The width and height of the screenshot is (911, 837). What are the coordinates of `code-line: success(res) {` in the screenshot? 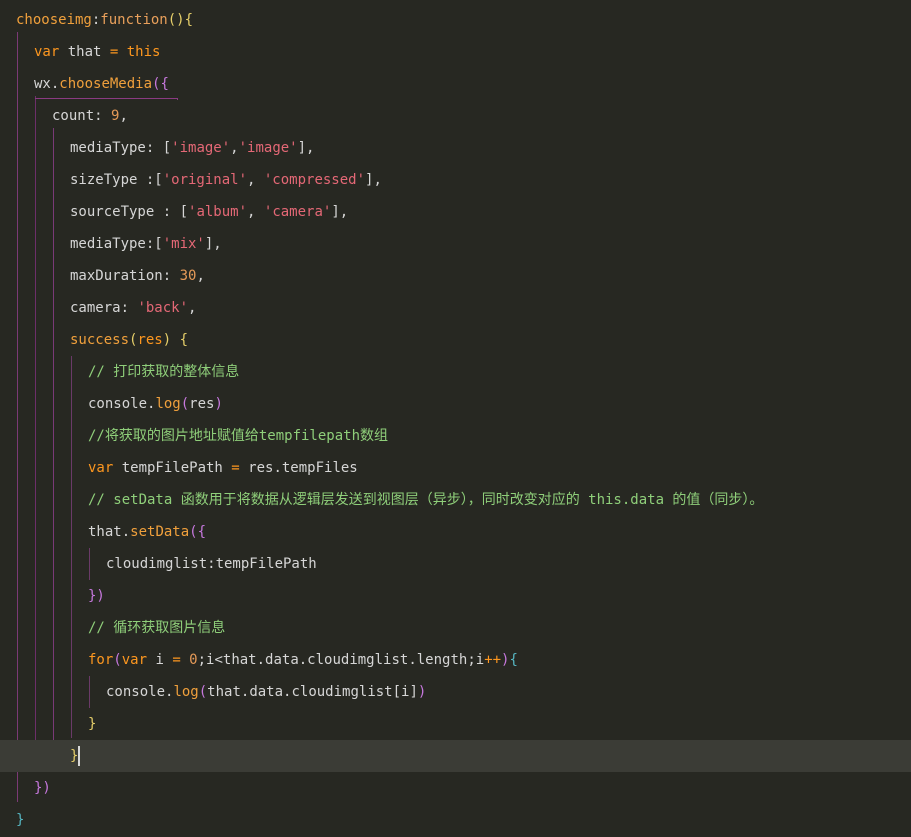 It's located at (455, 340).